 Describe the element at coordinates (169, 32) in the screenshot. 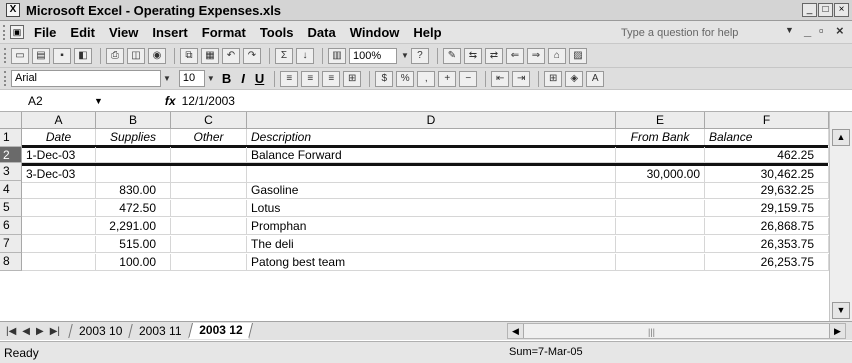

I see `menu-insert: Insert` at that location.